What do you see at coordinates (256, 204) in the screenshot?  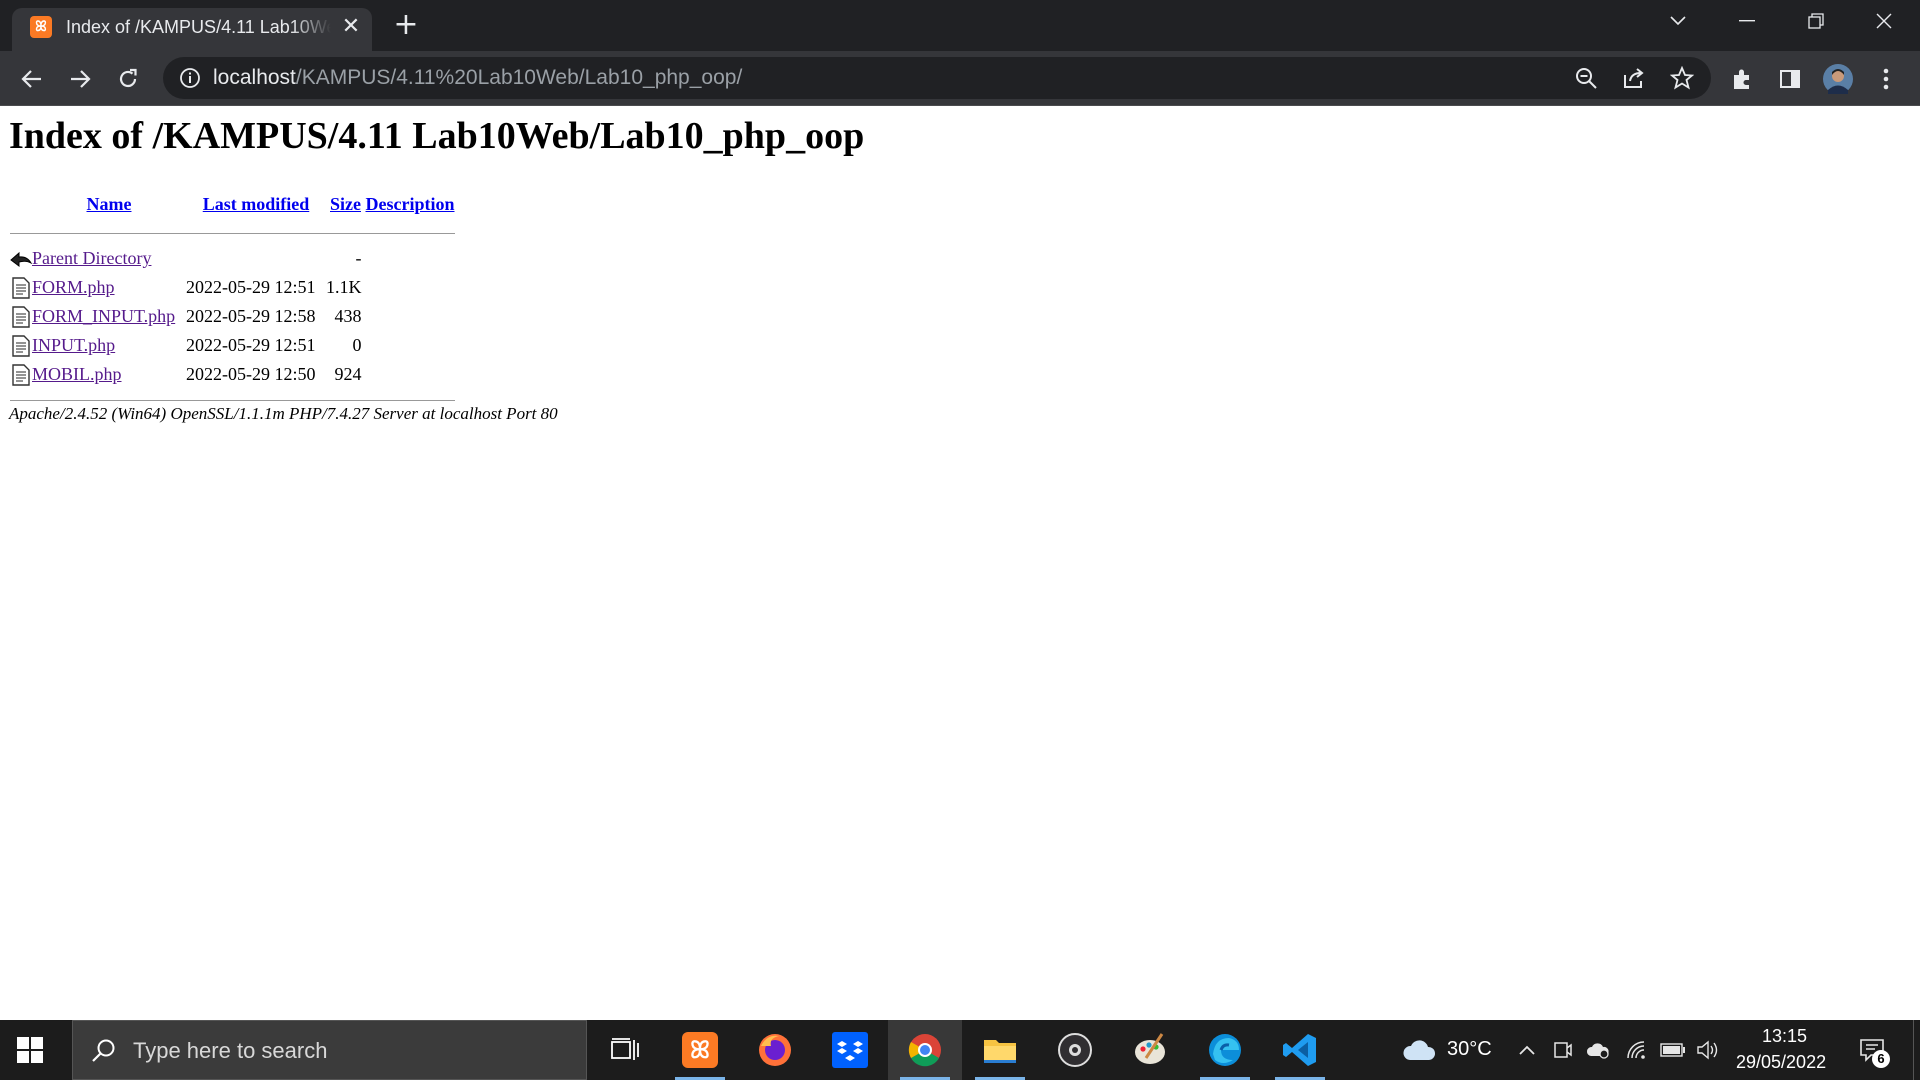 I see `sort-by-modified-link: Last modified` at bounding box center [256, 204].